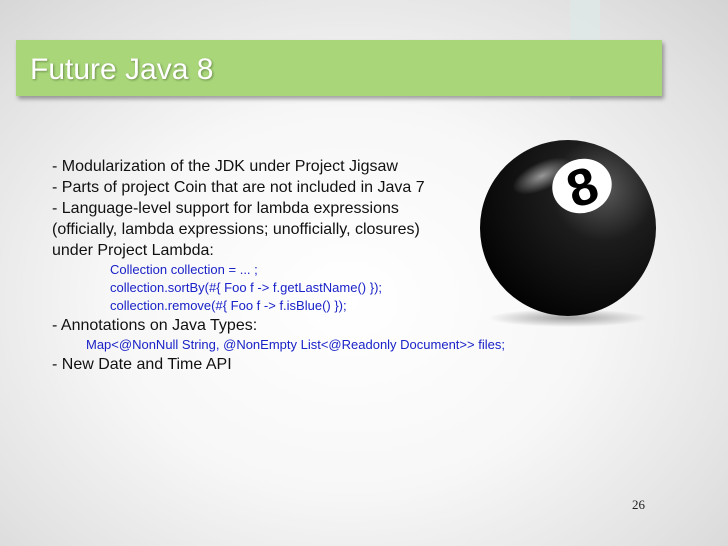 The width and height of the screenshot is (728, 546). I want to click on eight-ball-icon: 8, so click(568, 233).